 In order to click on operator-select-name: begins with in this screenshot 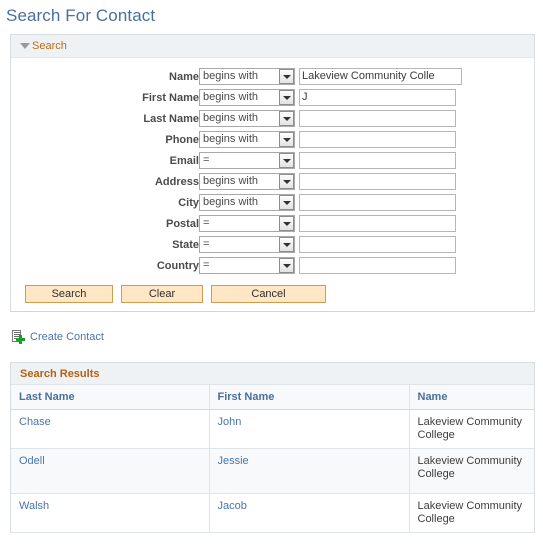, I will do `click(247, 76)`.